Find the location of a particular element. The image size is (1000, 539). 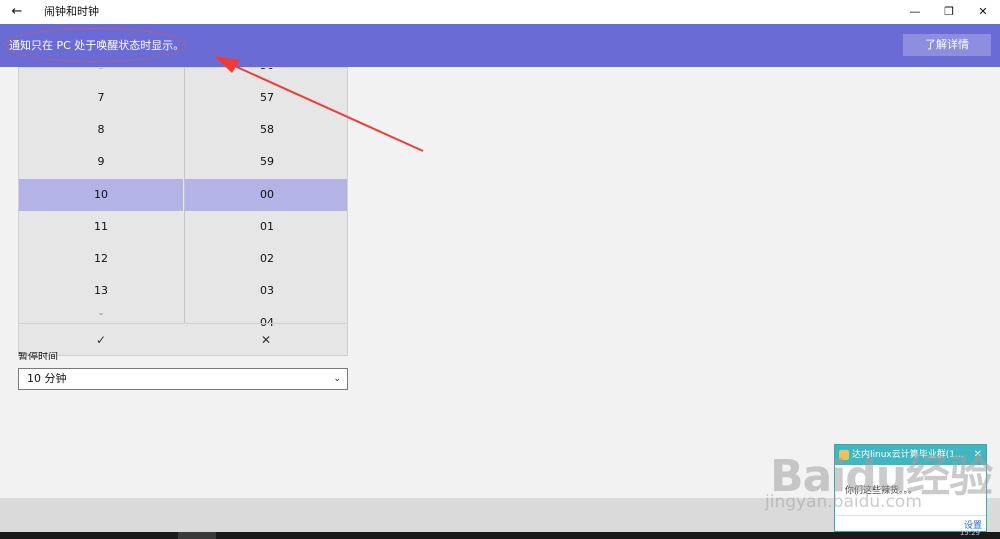

snooze-value: 10 分钟 is located at coordinates (47, 378).